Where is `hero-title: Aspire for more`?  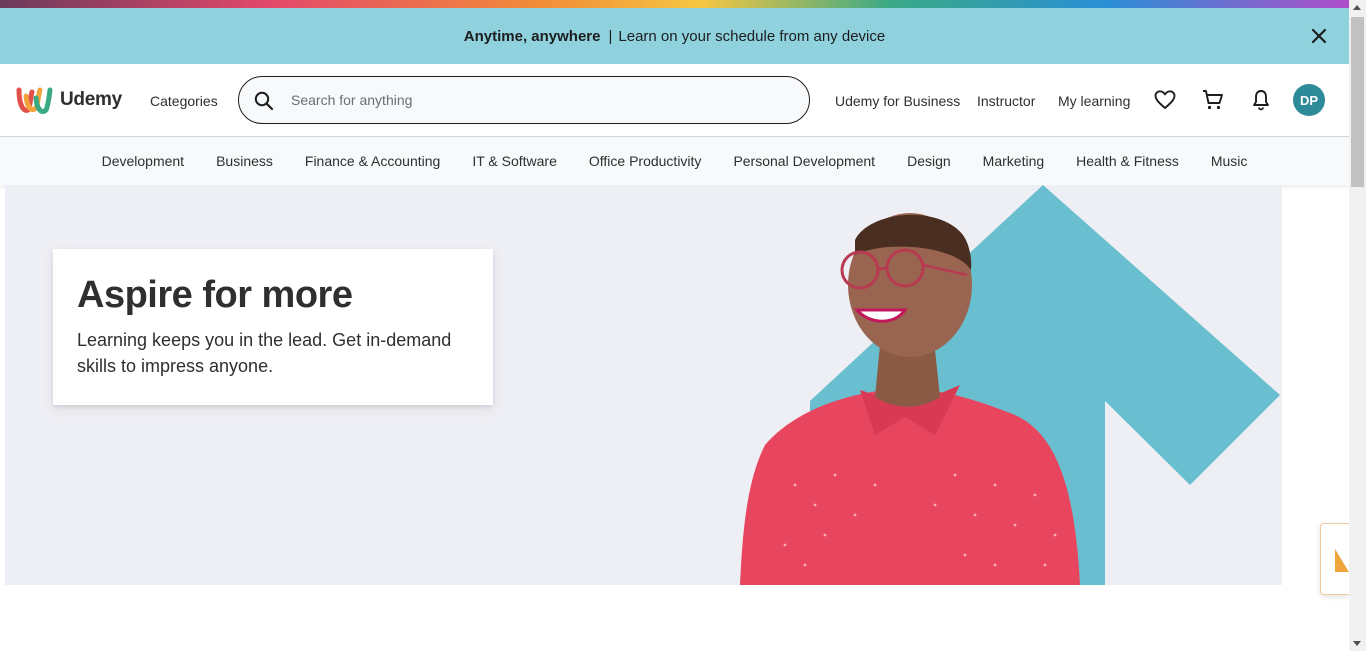 hero-title: Aspire for more is located at coordinates (215, 295).